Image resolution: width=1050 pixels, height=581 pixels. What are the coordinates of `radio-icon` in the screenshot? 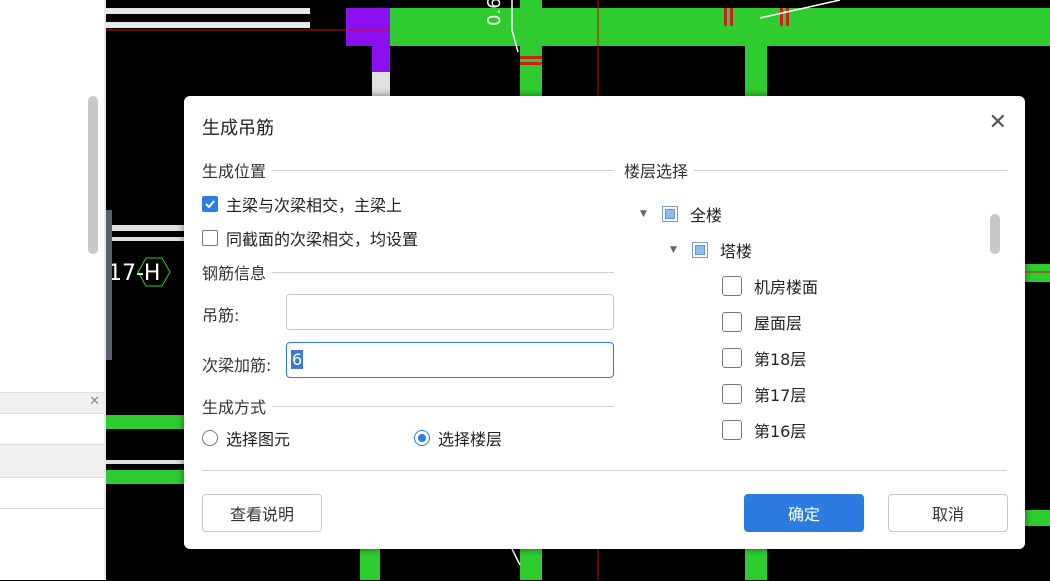 It's located at (210, 438).